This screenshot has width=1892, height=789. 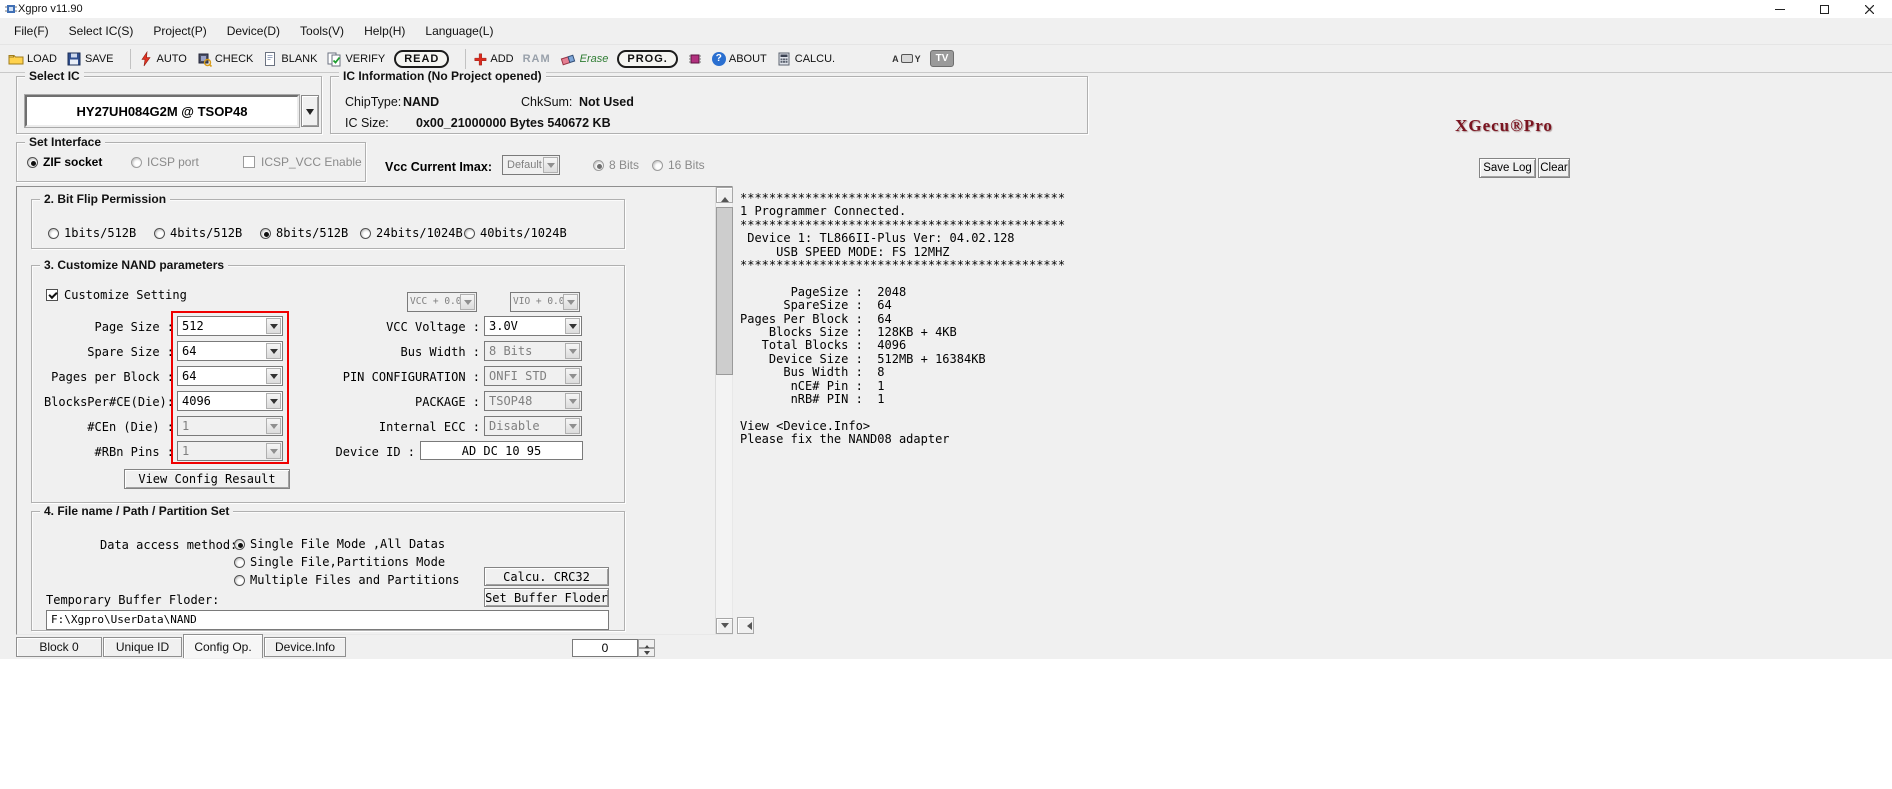 What do you see at coordinates (533, 426) in the screenshot?
I see `internal-ecc-combo: Disable` at bounding box center [533, 426].